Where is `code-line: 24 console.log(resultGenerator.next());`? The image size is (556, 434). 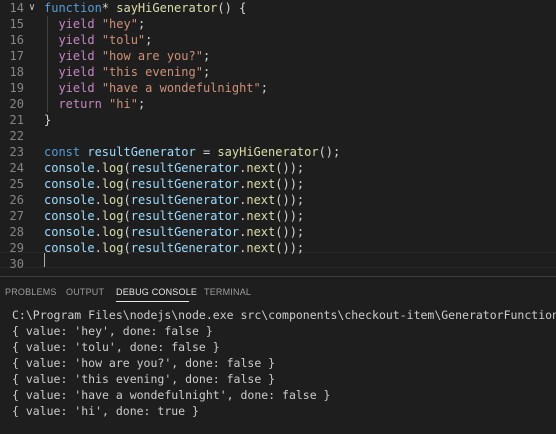 code-line: 24 console.log(resultGenerator.next()); is located at coordinates (278, 168).